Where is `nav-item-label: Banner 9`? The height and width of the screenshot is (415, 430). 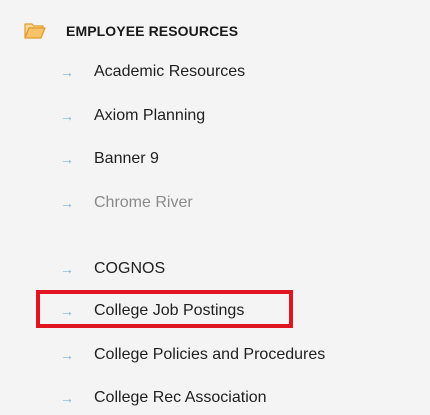
nav-item-label: Banner 9 is located at coordinates (126, 158).